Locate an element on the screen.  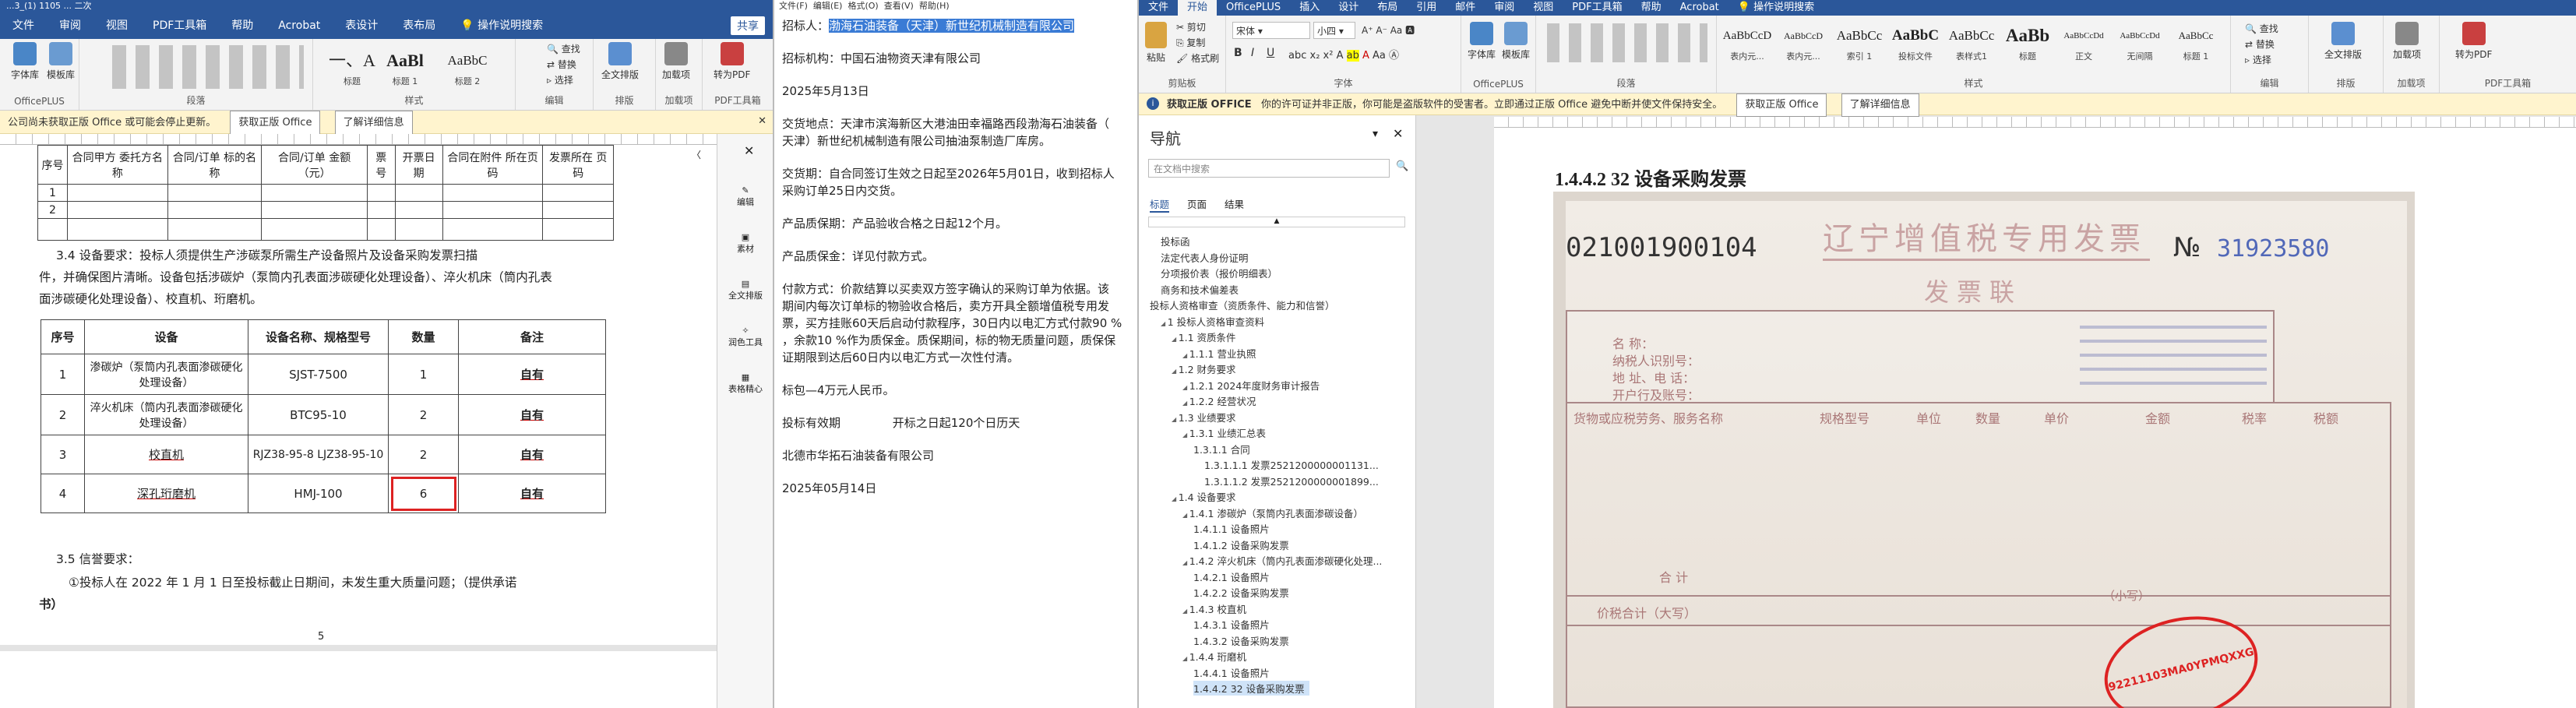
right-to-pdf-button: 转为PDF is located at coordinates (2473, 41).